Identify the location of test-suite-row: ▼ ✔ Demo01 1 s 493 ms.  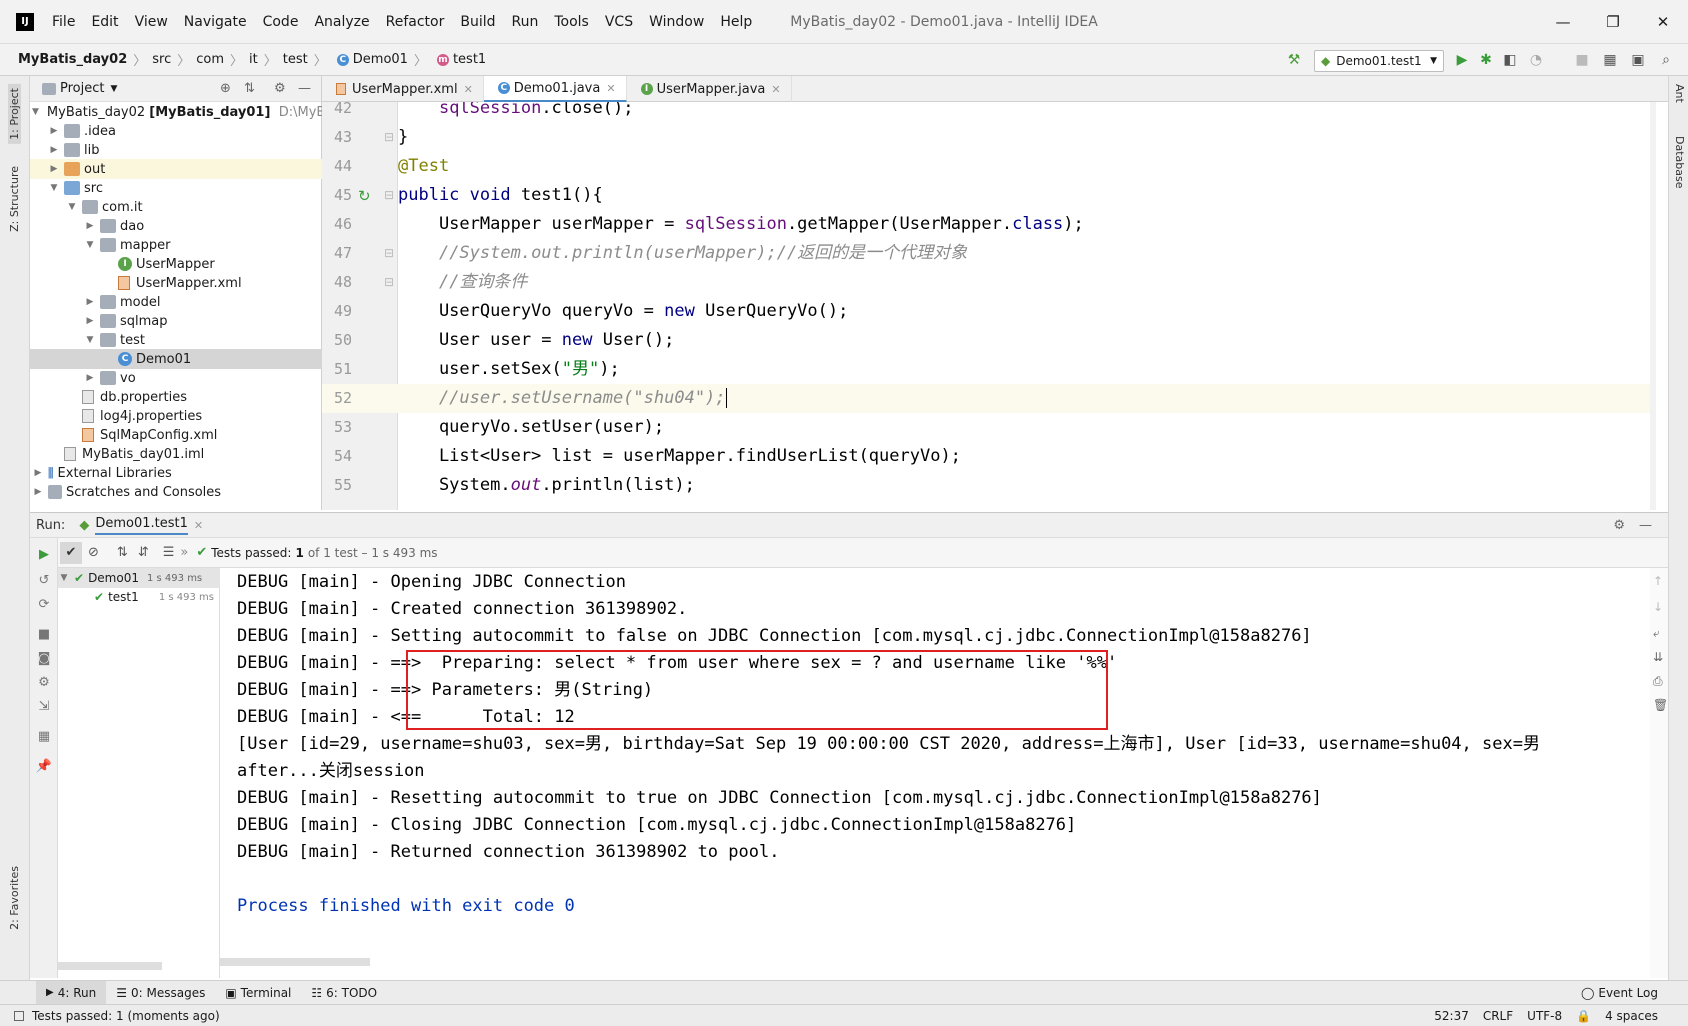
(139, 578).